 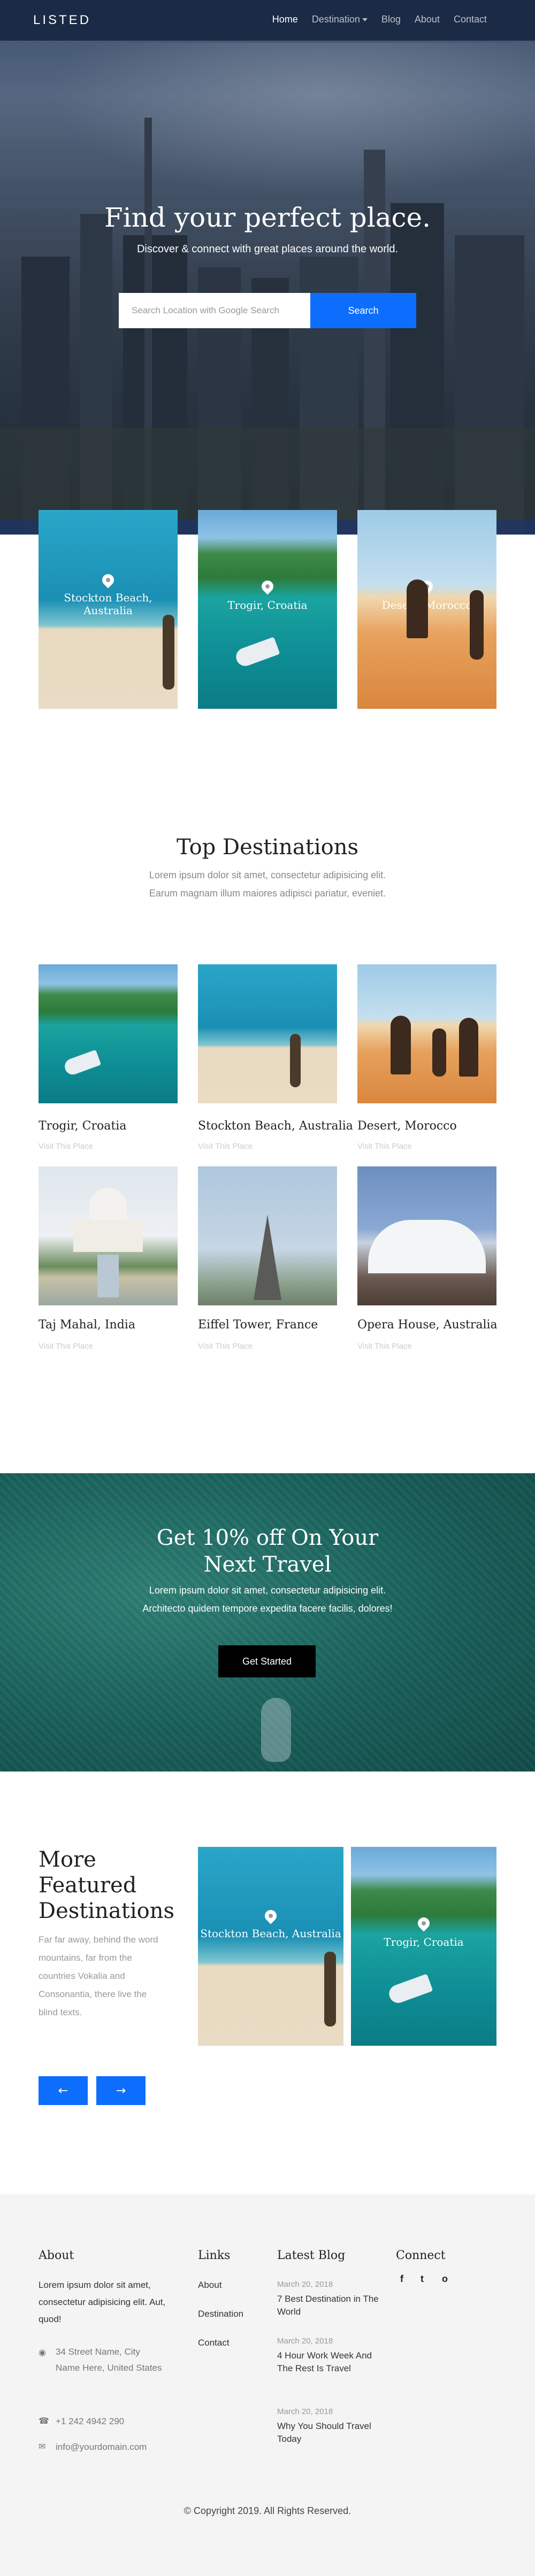 I want to click on nav-item-home: Home, so click(x=285, y=20).